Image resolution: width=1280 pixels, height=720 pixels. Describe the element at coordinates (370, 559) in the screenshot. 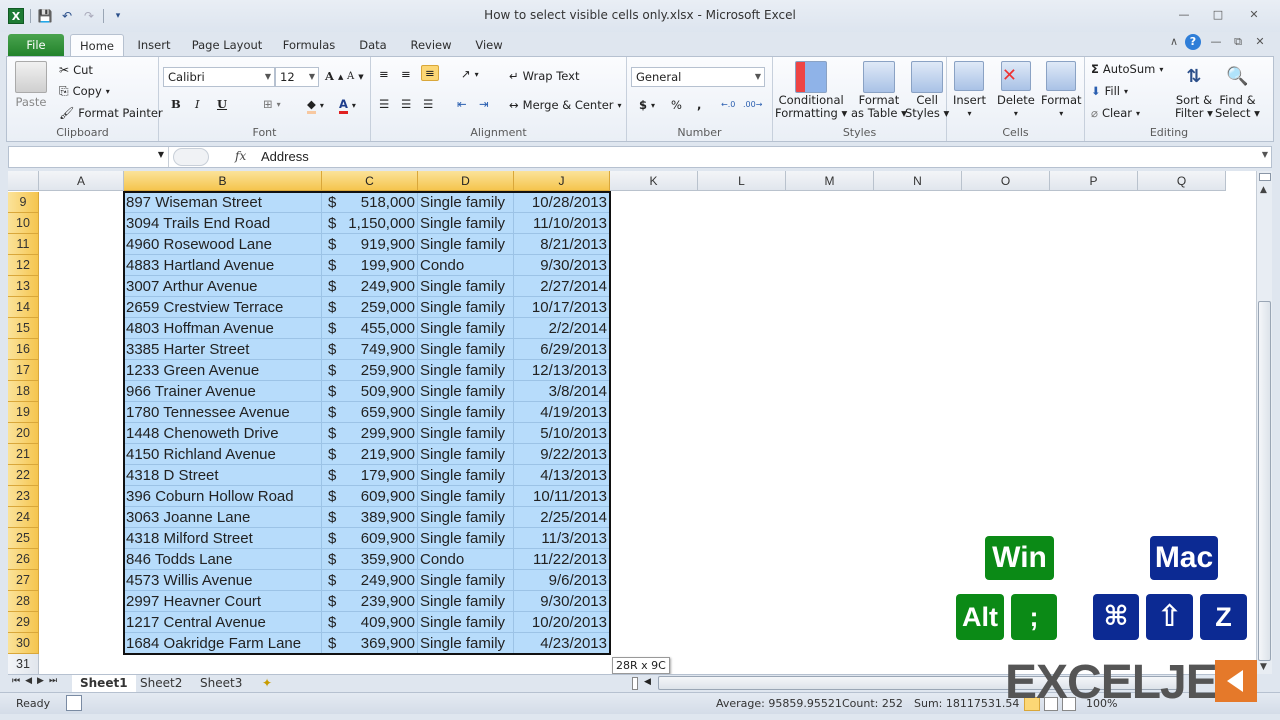

I see `cell-price: $359,900` at that location.